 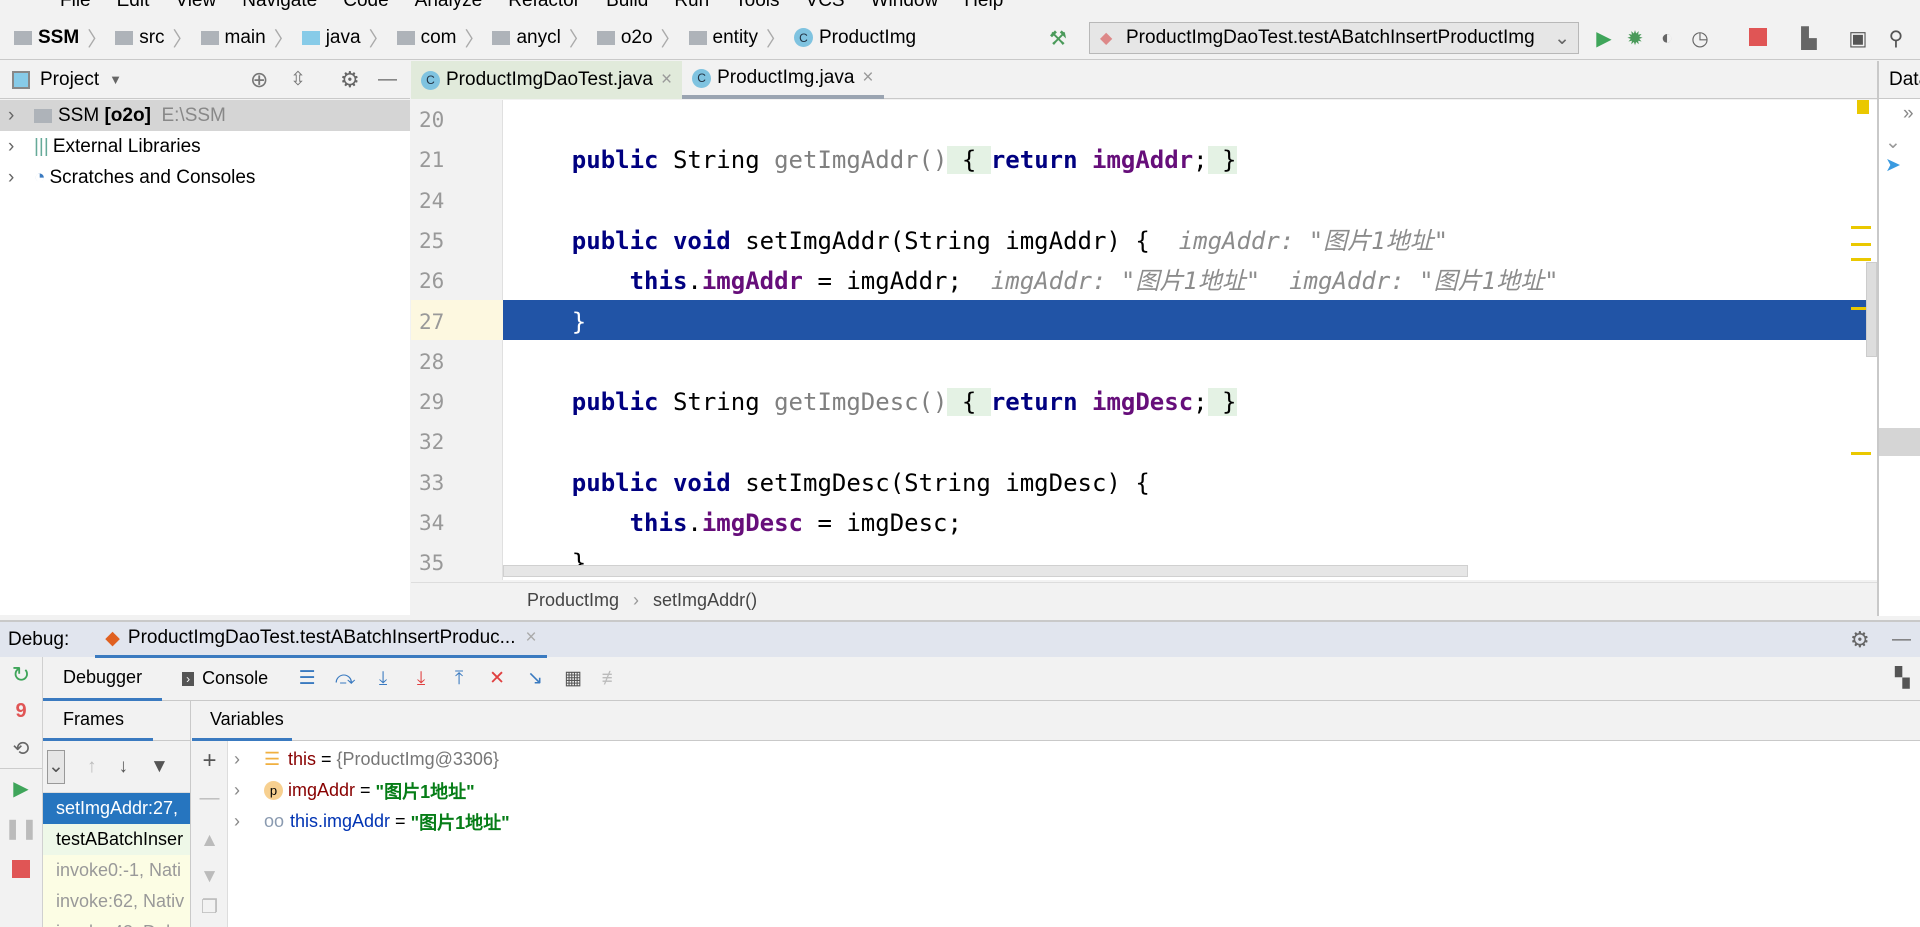 What do you see at coordinates (383, 679) in the screenshot?
I see `step-into-icon: ⤓` at bounding box center [383, 679].